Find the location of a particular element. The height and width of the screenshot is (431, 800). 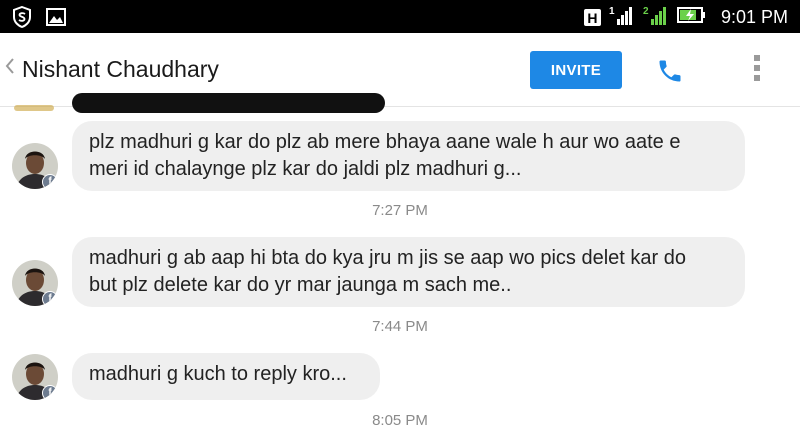

battery-charging-icon is located at coordinates (691, 17).